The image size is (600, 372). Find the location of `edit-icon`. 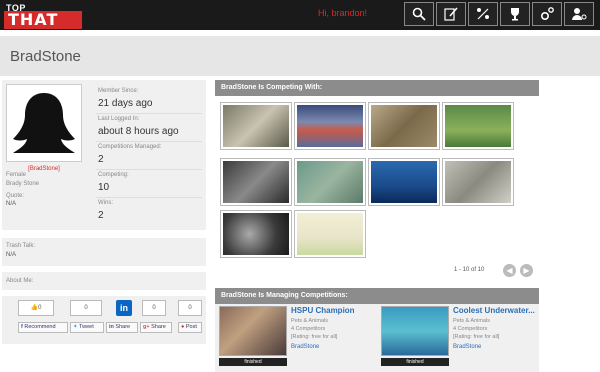

edit-icon is located at coordinates (451, 14).